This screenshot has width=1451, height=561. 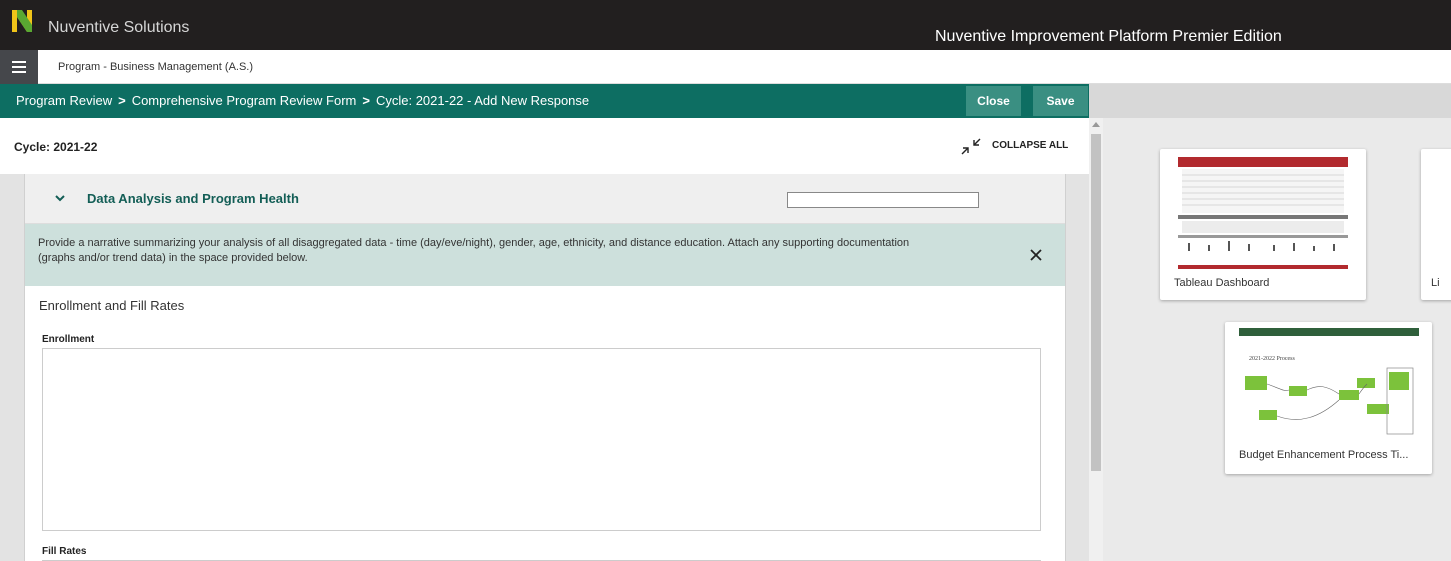 What do you see at coordinates (482, 100) in the screenshot?
I see `breadcrumb-item-current: Cycle: 2021-22 - Add New Response` at bounding box center [482, 100].